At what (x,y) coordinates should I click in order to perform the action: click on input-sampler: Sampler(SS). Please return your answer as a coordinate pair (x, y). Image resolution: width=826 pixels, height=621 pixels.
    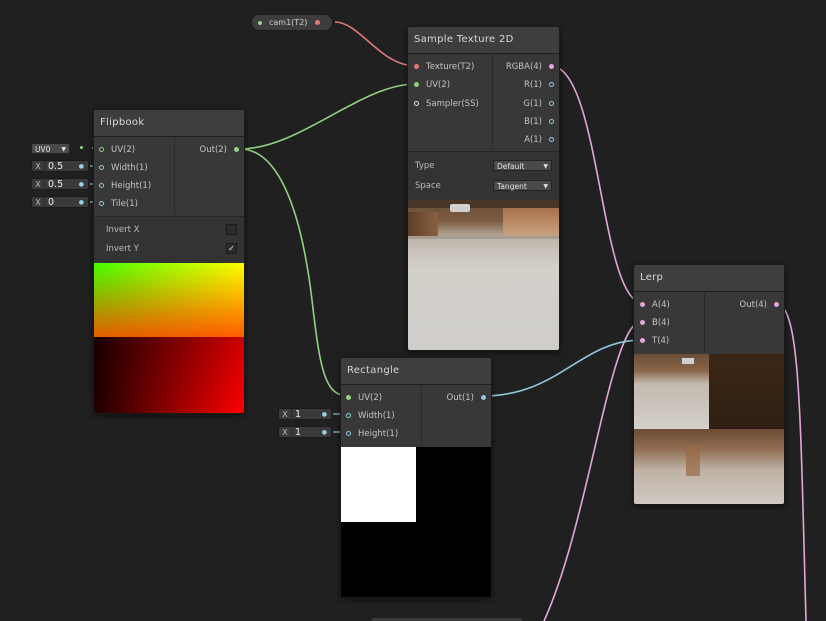
    Looking at the image, I should click on (452, 104).